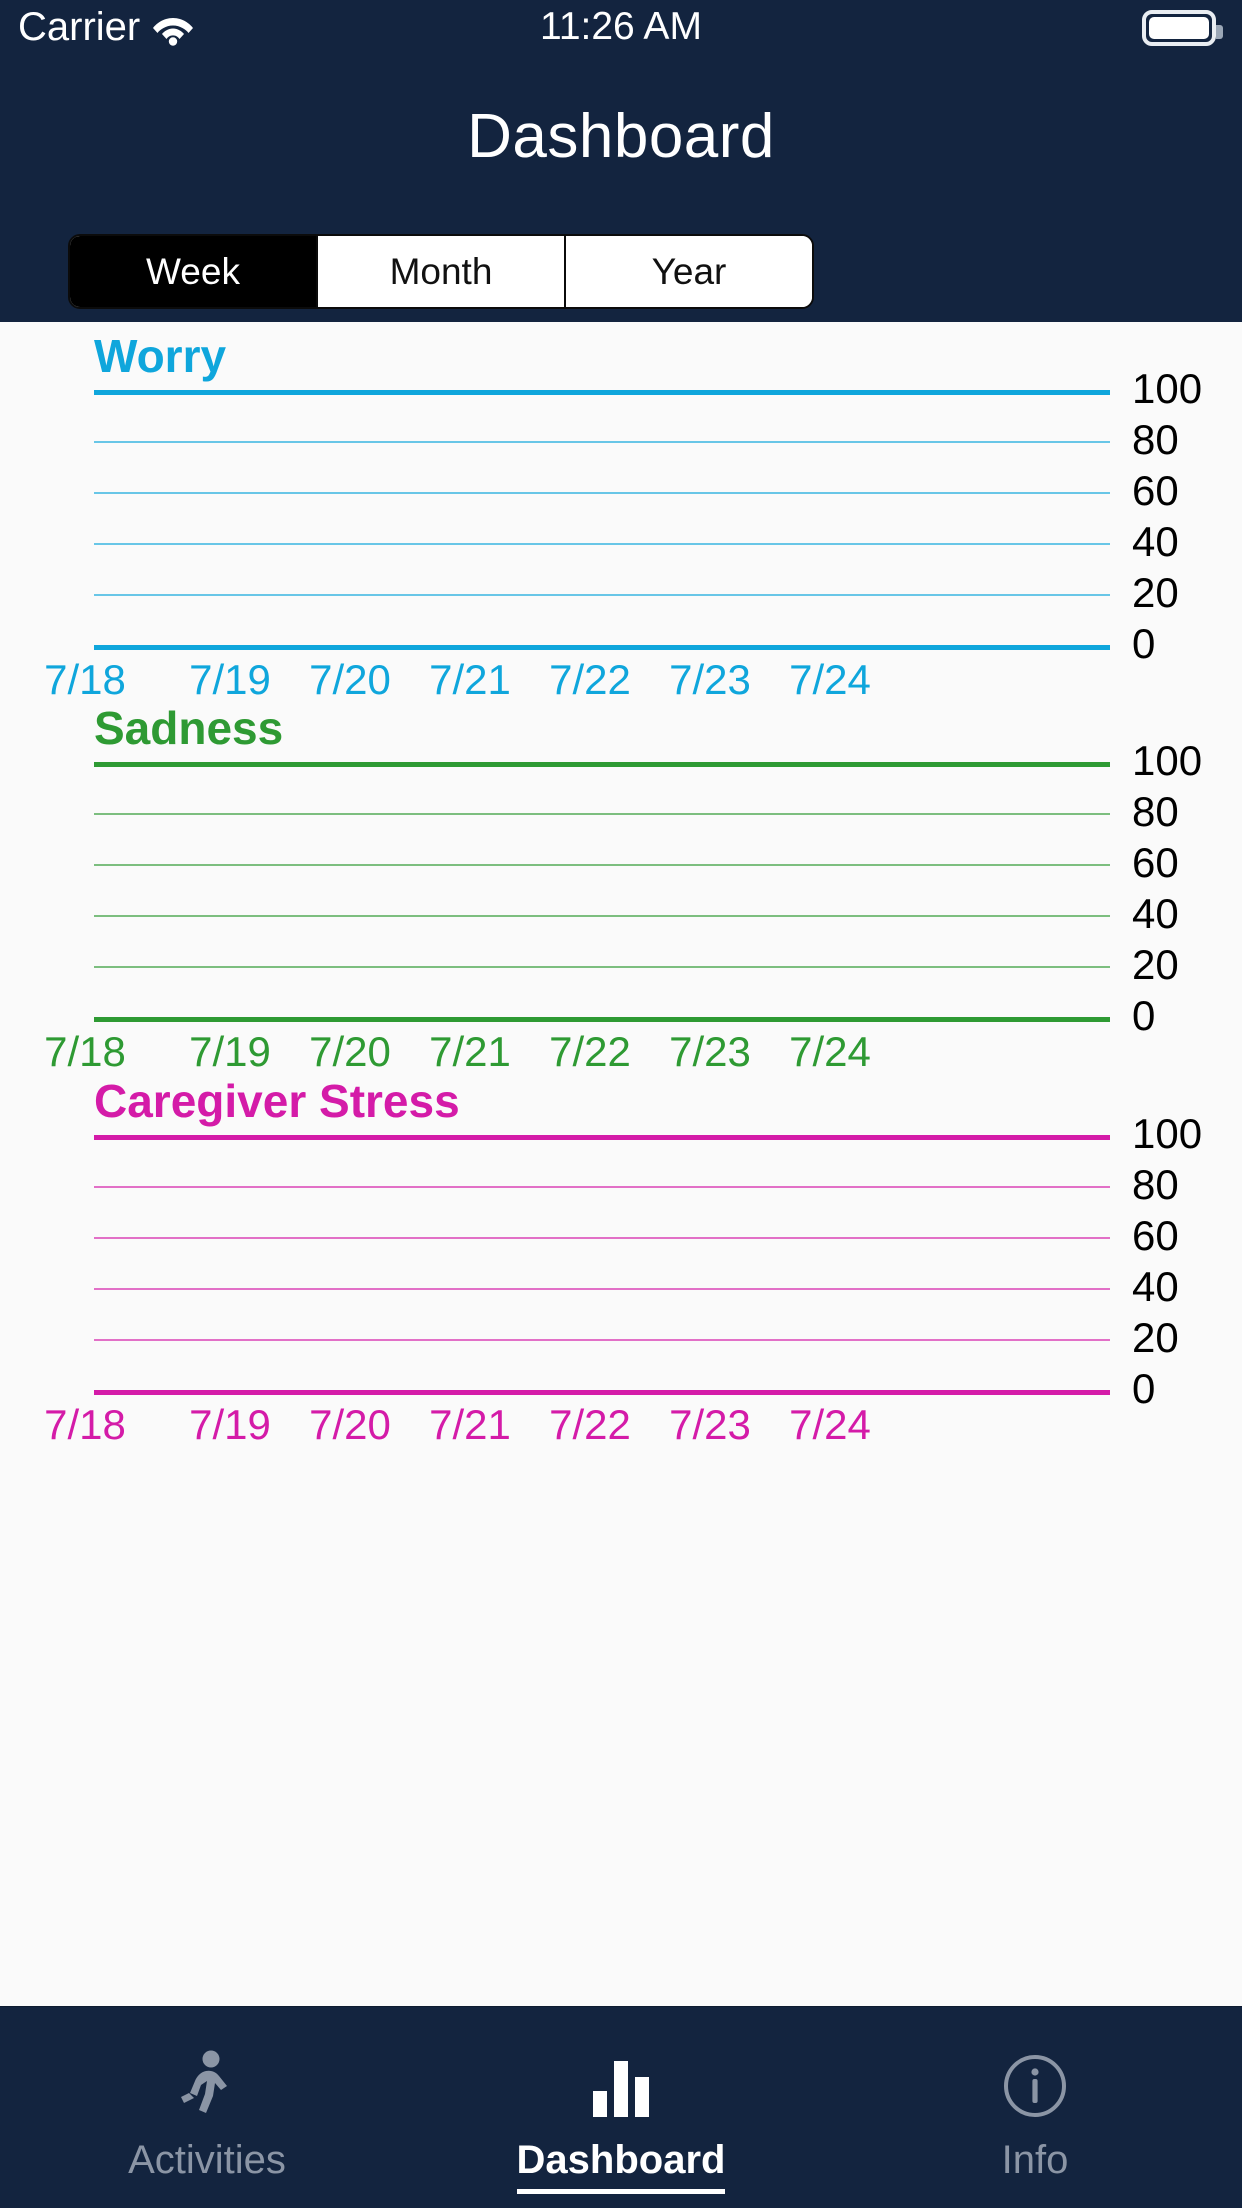 This screenshot has width=1242, height=2208. I want to click on time-range-segmented-control: Week Month Year, so click(441, 271).